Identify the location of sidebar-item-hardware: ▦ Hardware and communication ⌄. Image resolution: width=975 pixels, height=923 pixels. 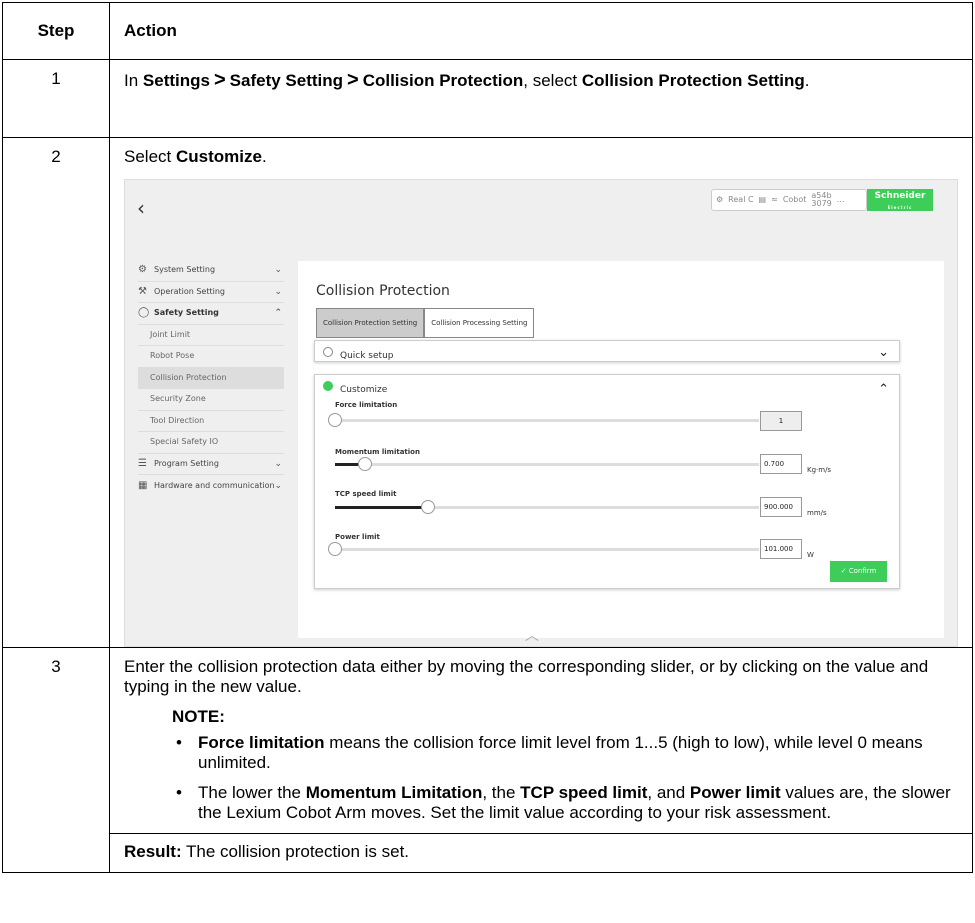
(211, 486).